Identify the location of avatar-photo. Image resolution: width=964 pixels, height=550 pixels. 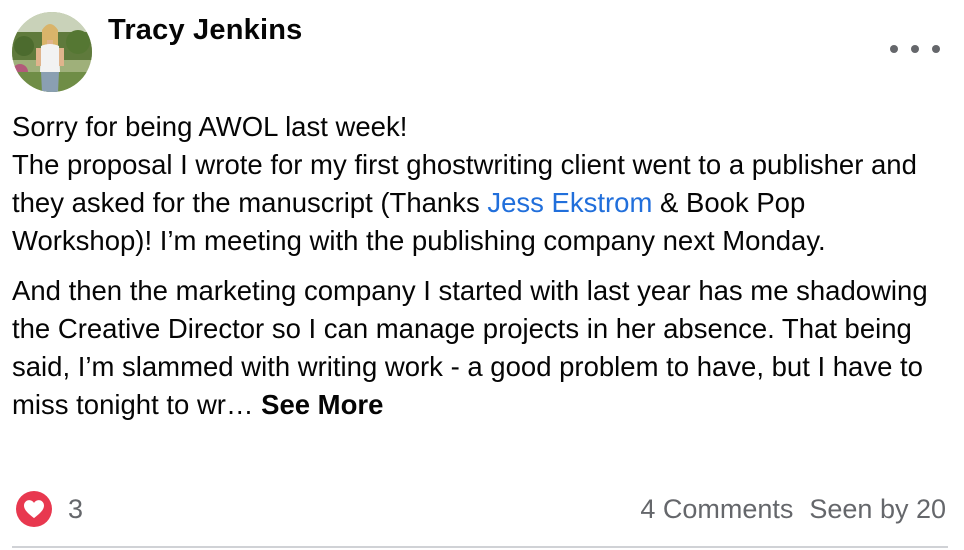
(52, 52).